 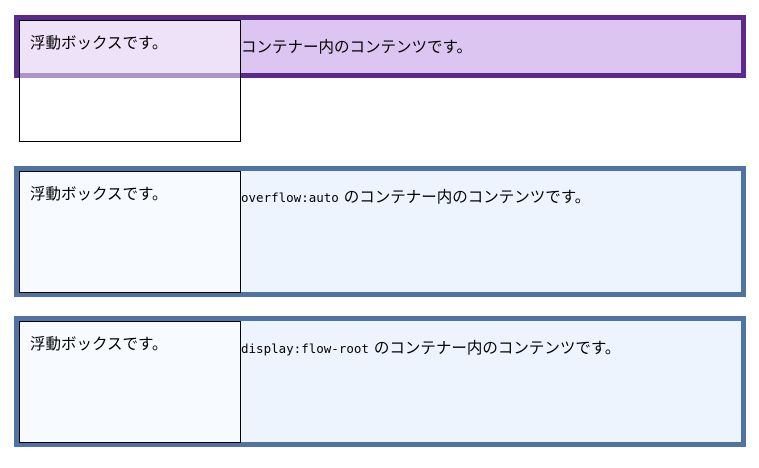 I want to click on float-box-default: 浮動ボックスです。, so click(x=130, y=81).